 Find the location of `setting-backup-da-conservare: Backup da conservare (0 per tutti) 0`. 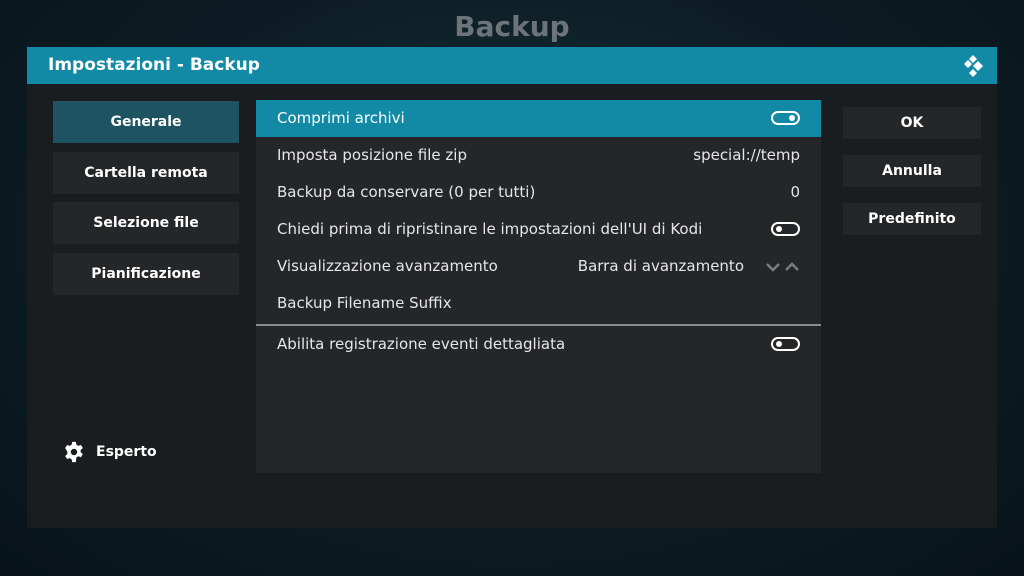

setting-backup-da-conservare: Backup da conservare (0 per tutti) 0 is located at coordinates (538, 192).